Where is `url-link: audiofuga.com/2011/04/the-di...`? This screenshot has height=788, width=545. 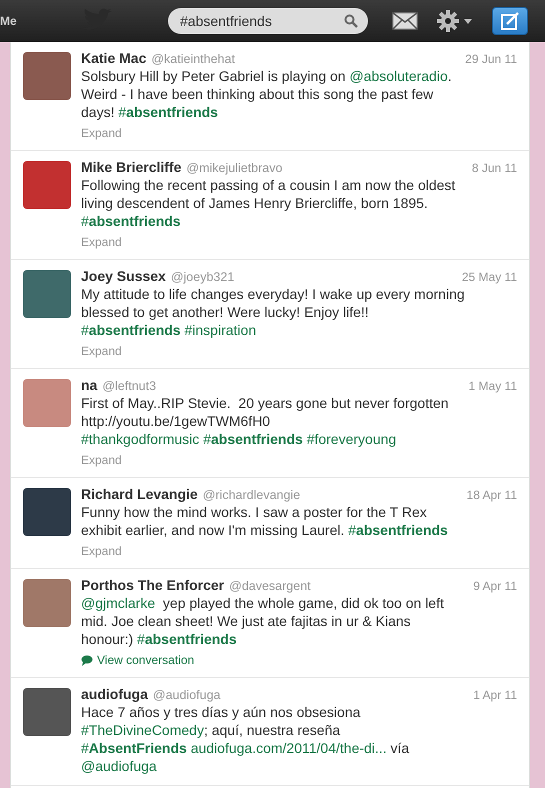
url-link: audiofuga.com/2011/04/the-di... is located at coordinates (288, 748).